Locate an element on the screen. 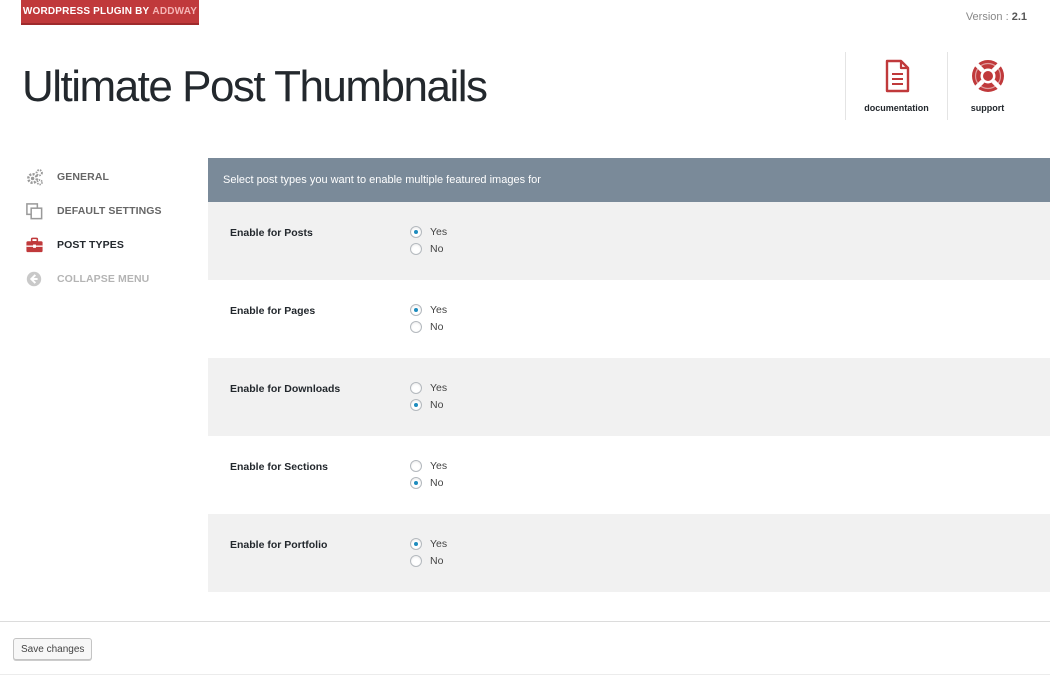  setting-row: Enable for Sections Yes No is located at coordinates (629, 475).